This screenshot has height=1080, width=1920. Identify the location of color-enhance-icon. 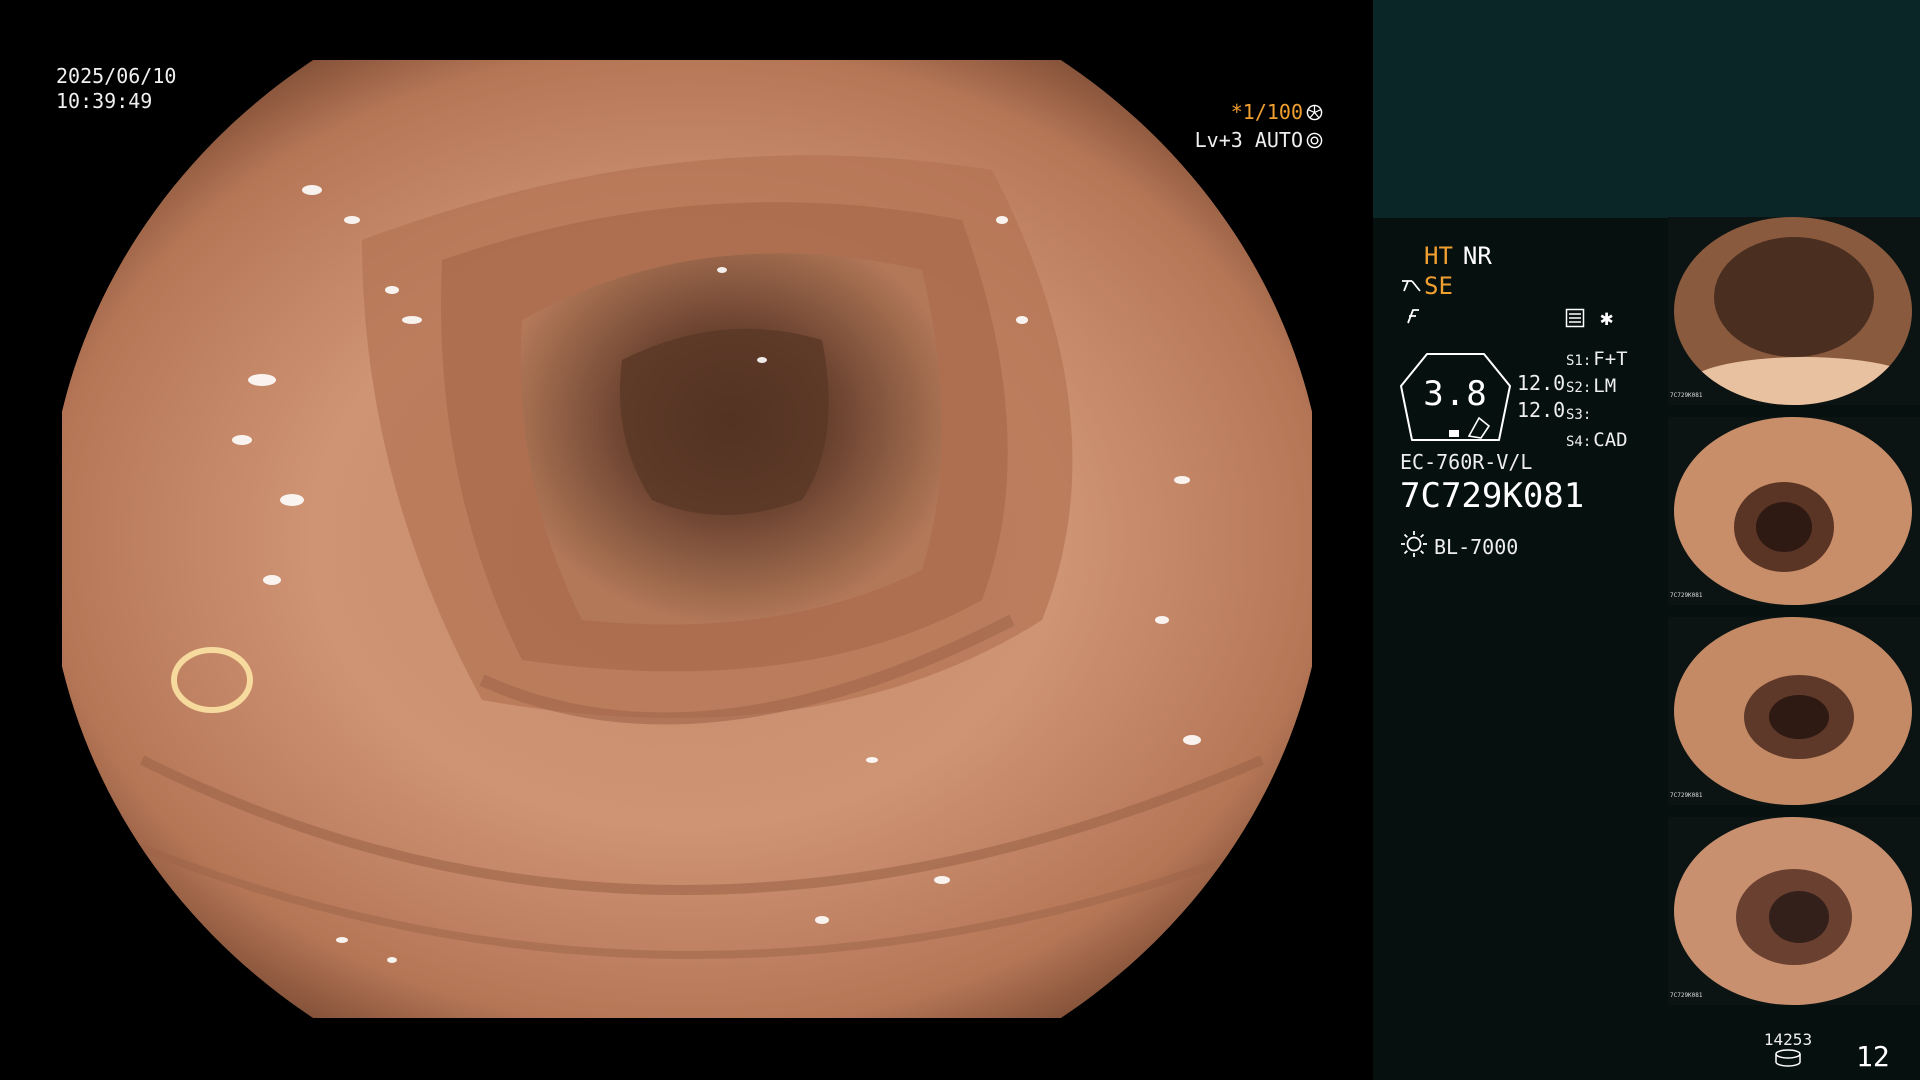
(1413, 316).